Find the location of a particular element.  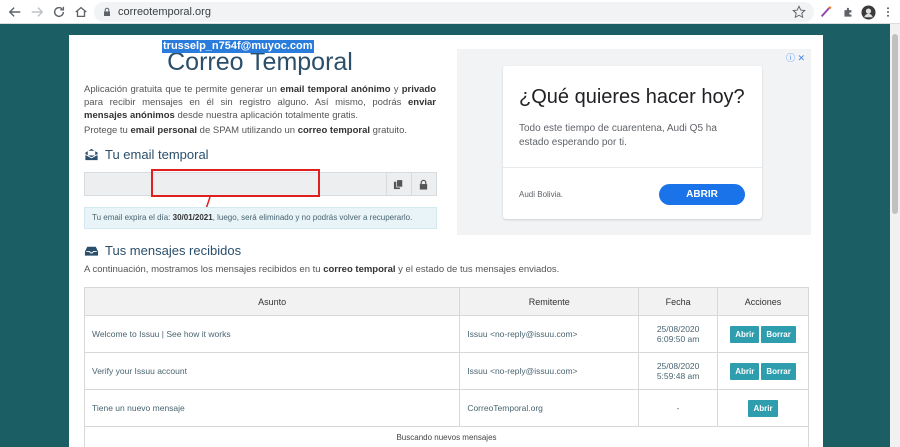

forward-icon is located at coordinates (37, 12).